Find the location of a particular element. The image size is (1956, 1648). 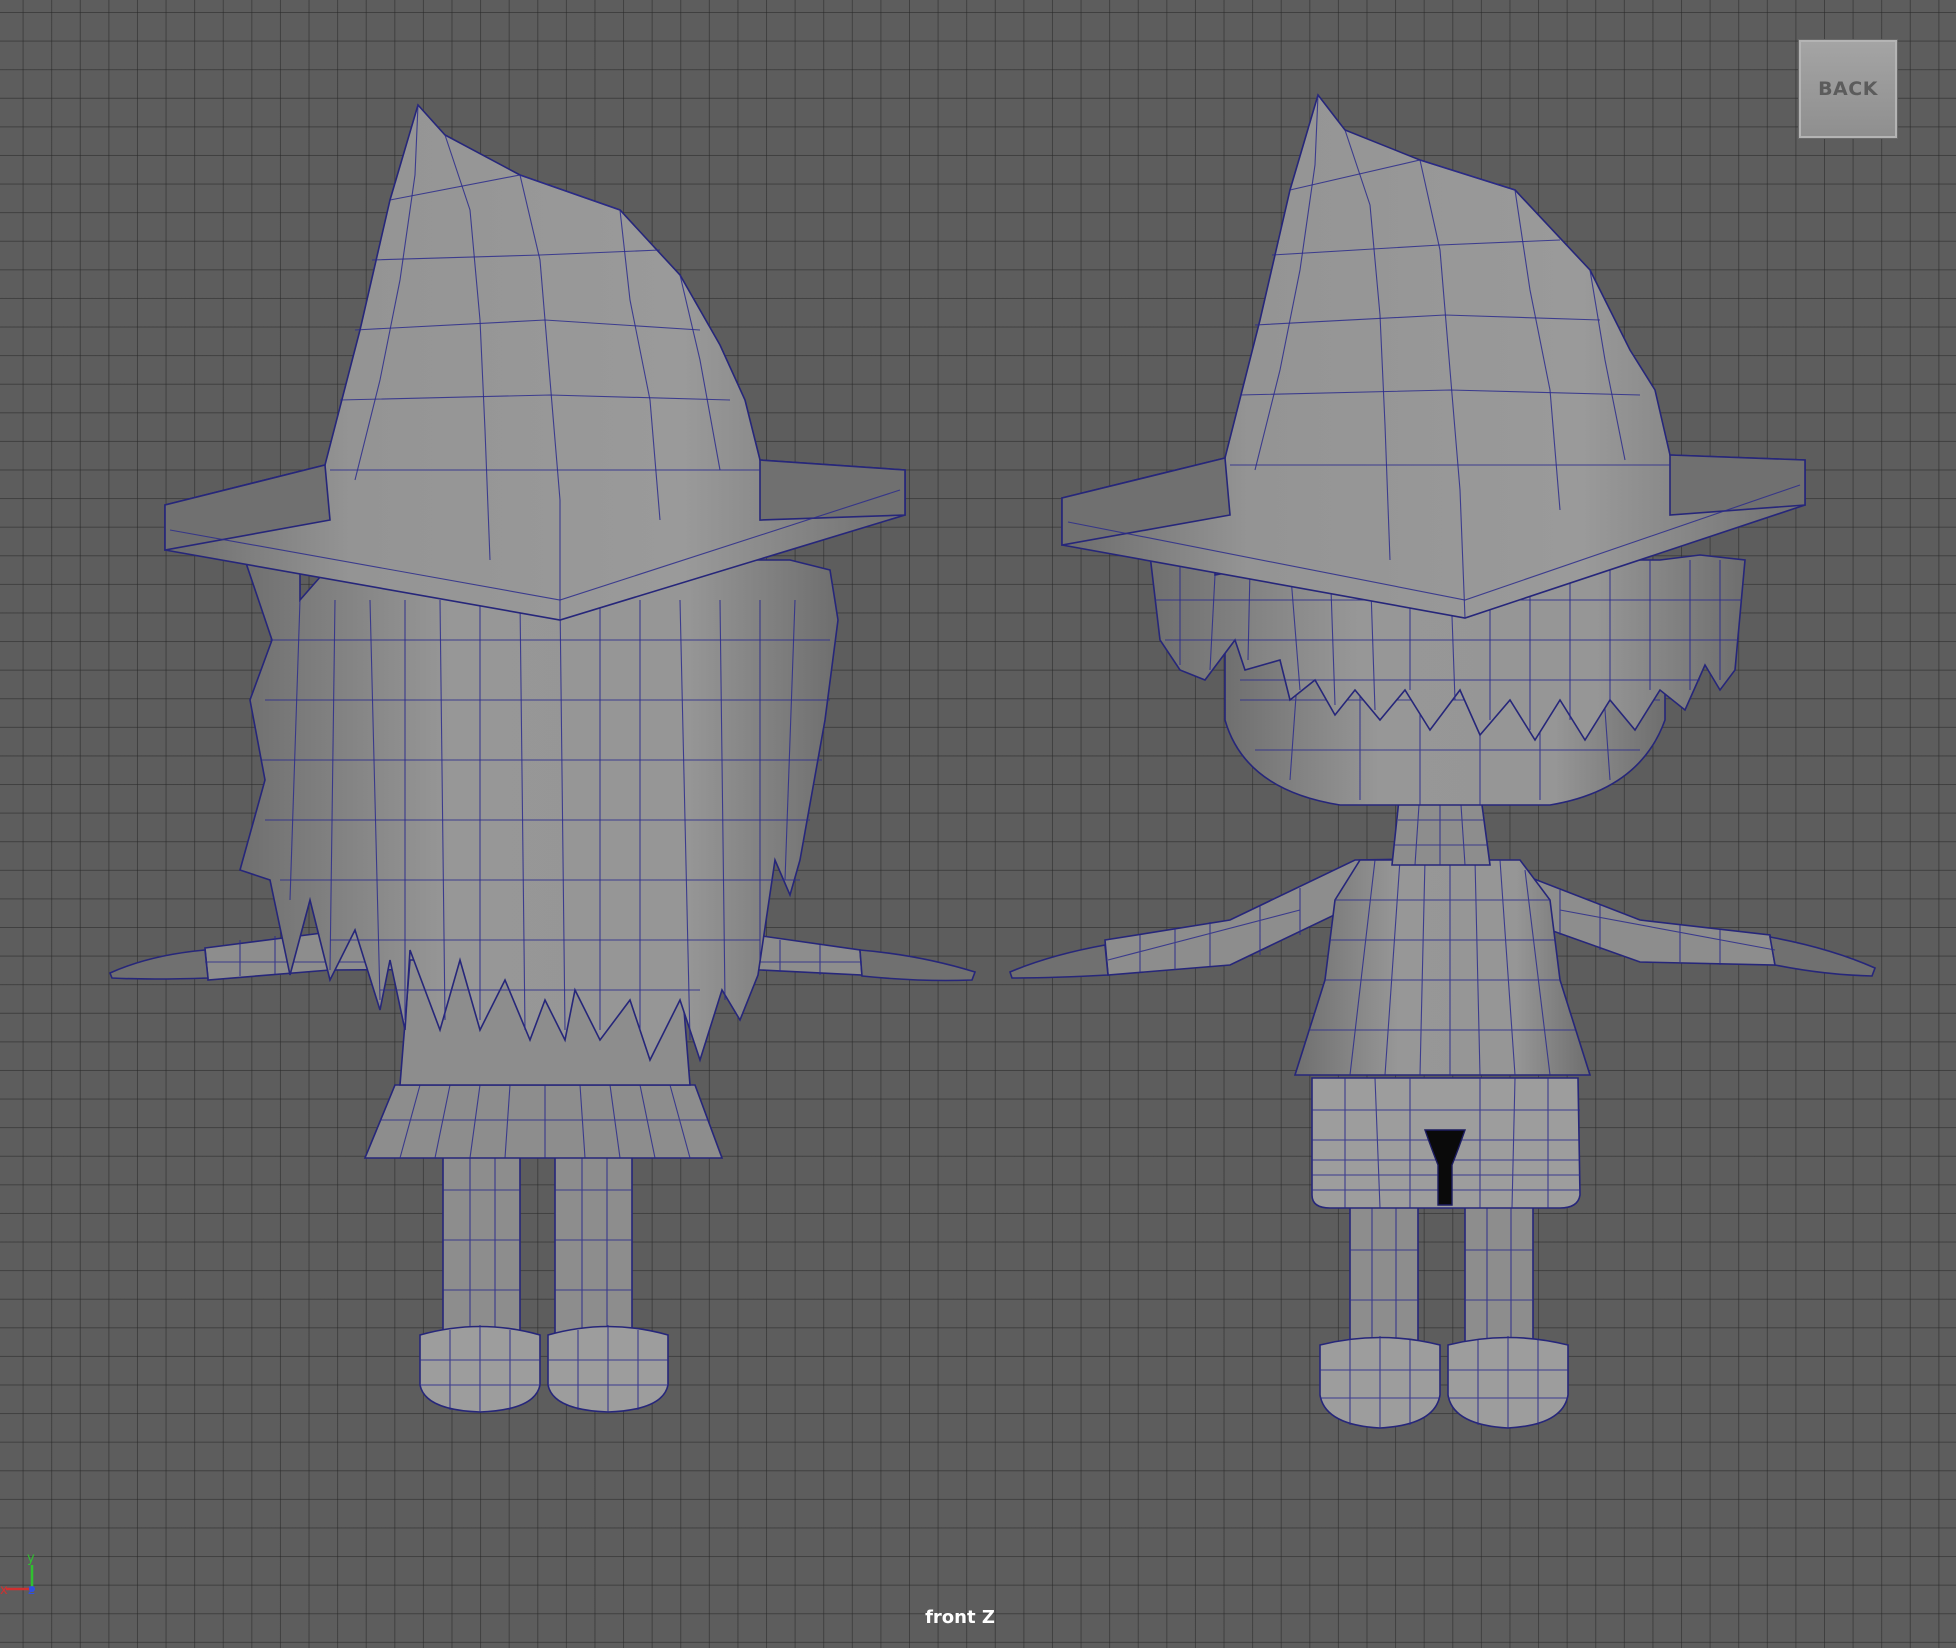

axis-z-label: z is located at coordinates (31, 1590).